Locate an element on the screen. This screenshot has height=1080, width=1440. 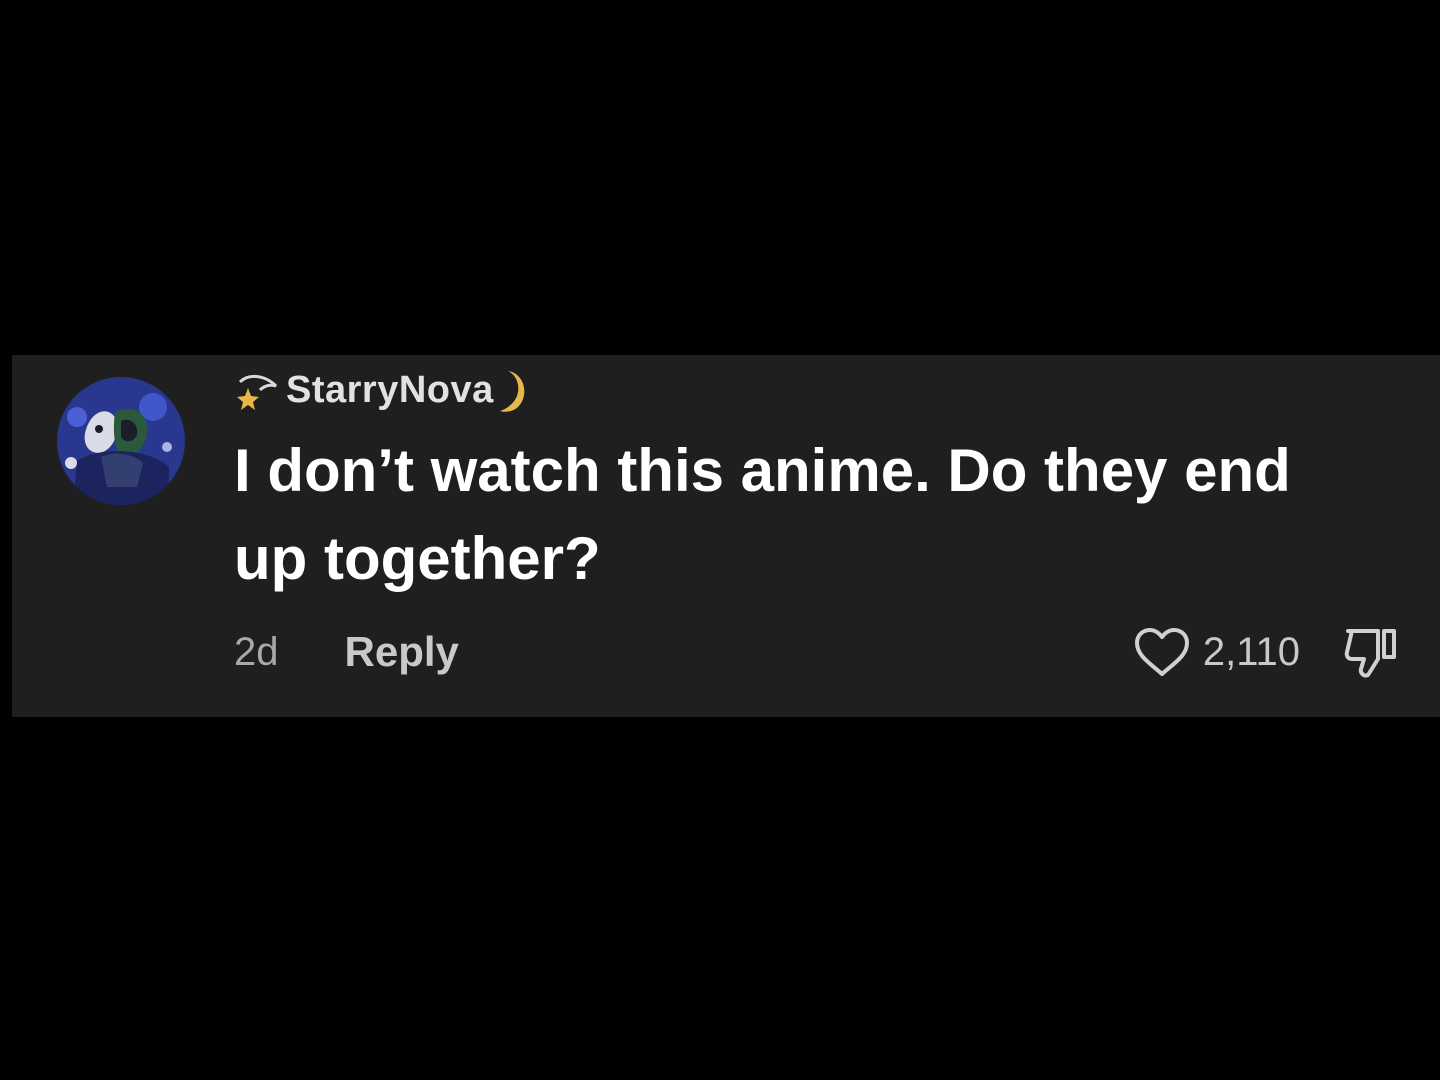
comment-actions: 2,110 is located at coordinates (1266, 652).